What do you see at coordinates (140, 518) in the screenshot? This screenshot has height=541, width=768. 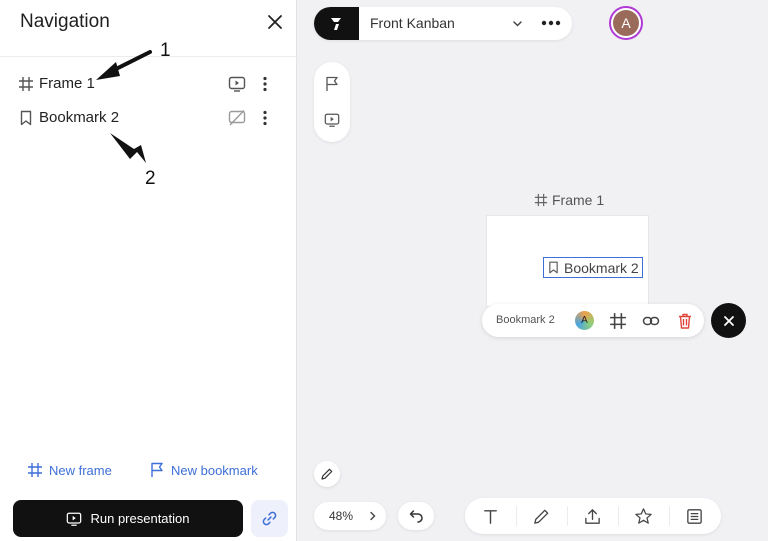 I see `run-presentation-label: Run presentation` at bounding box center [140, 518].